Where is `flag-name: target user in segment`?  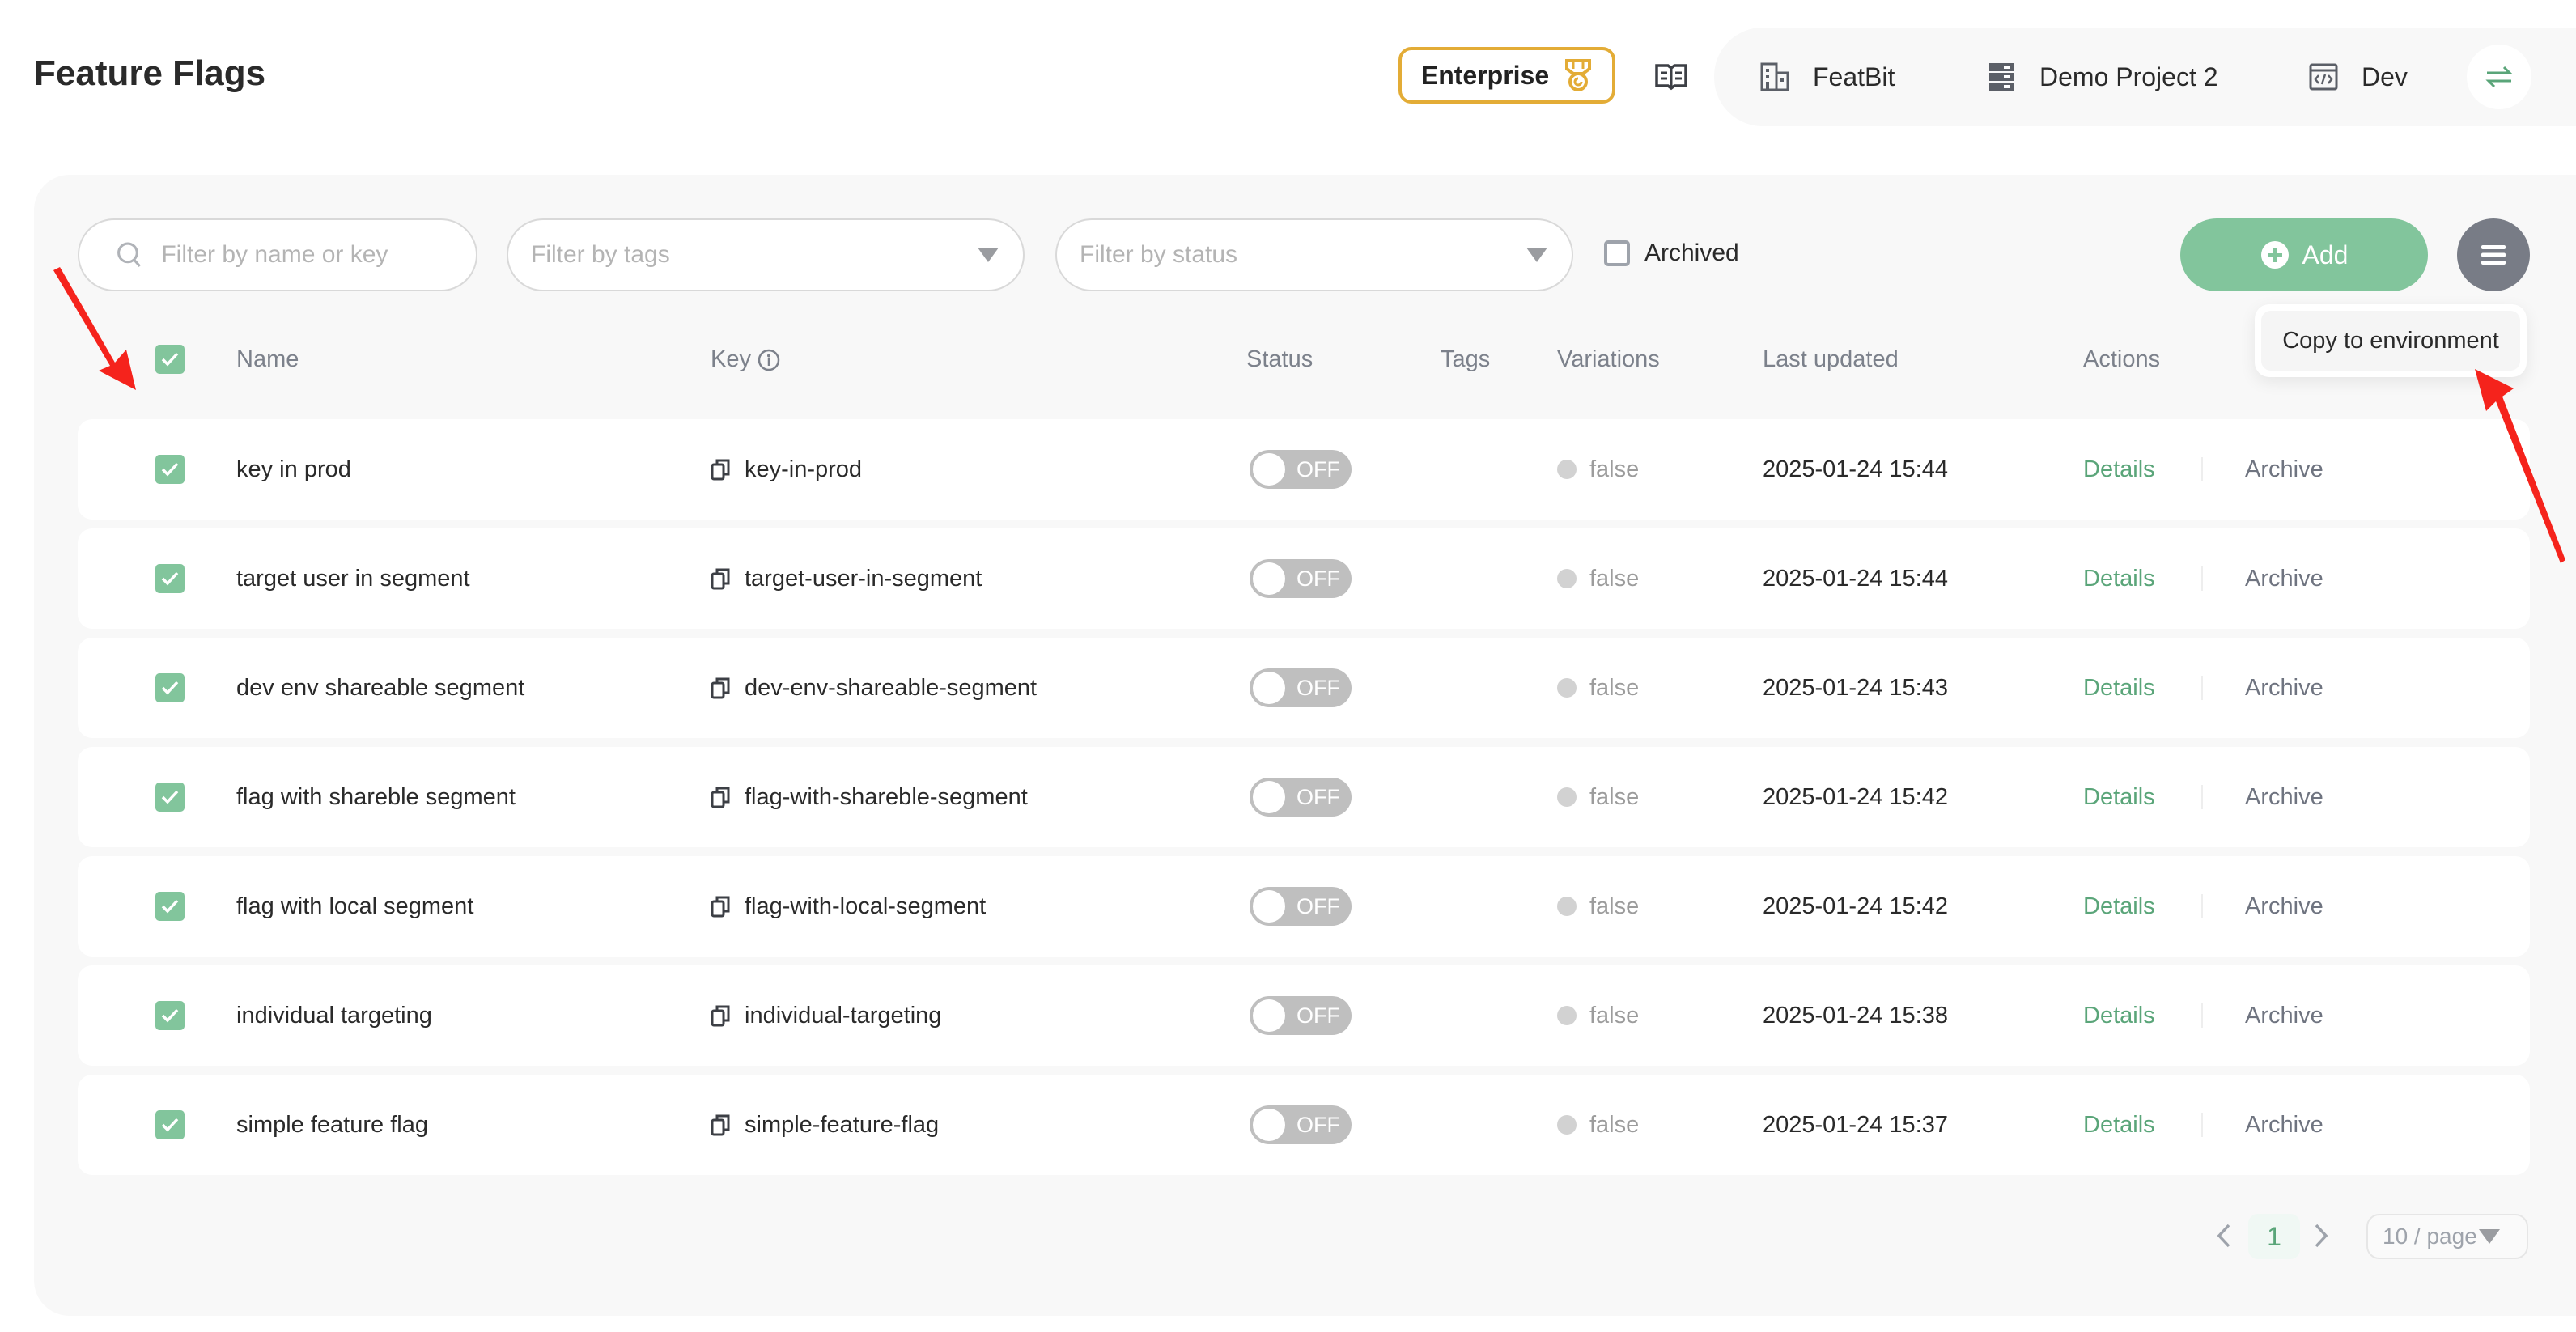
flag-name: target user in segment is located at coordinates (353, 578).